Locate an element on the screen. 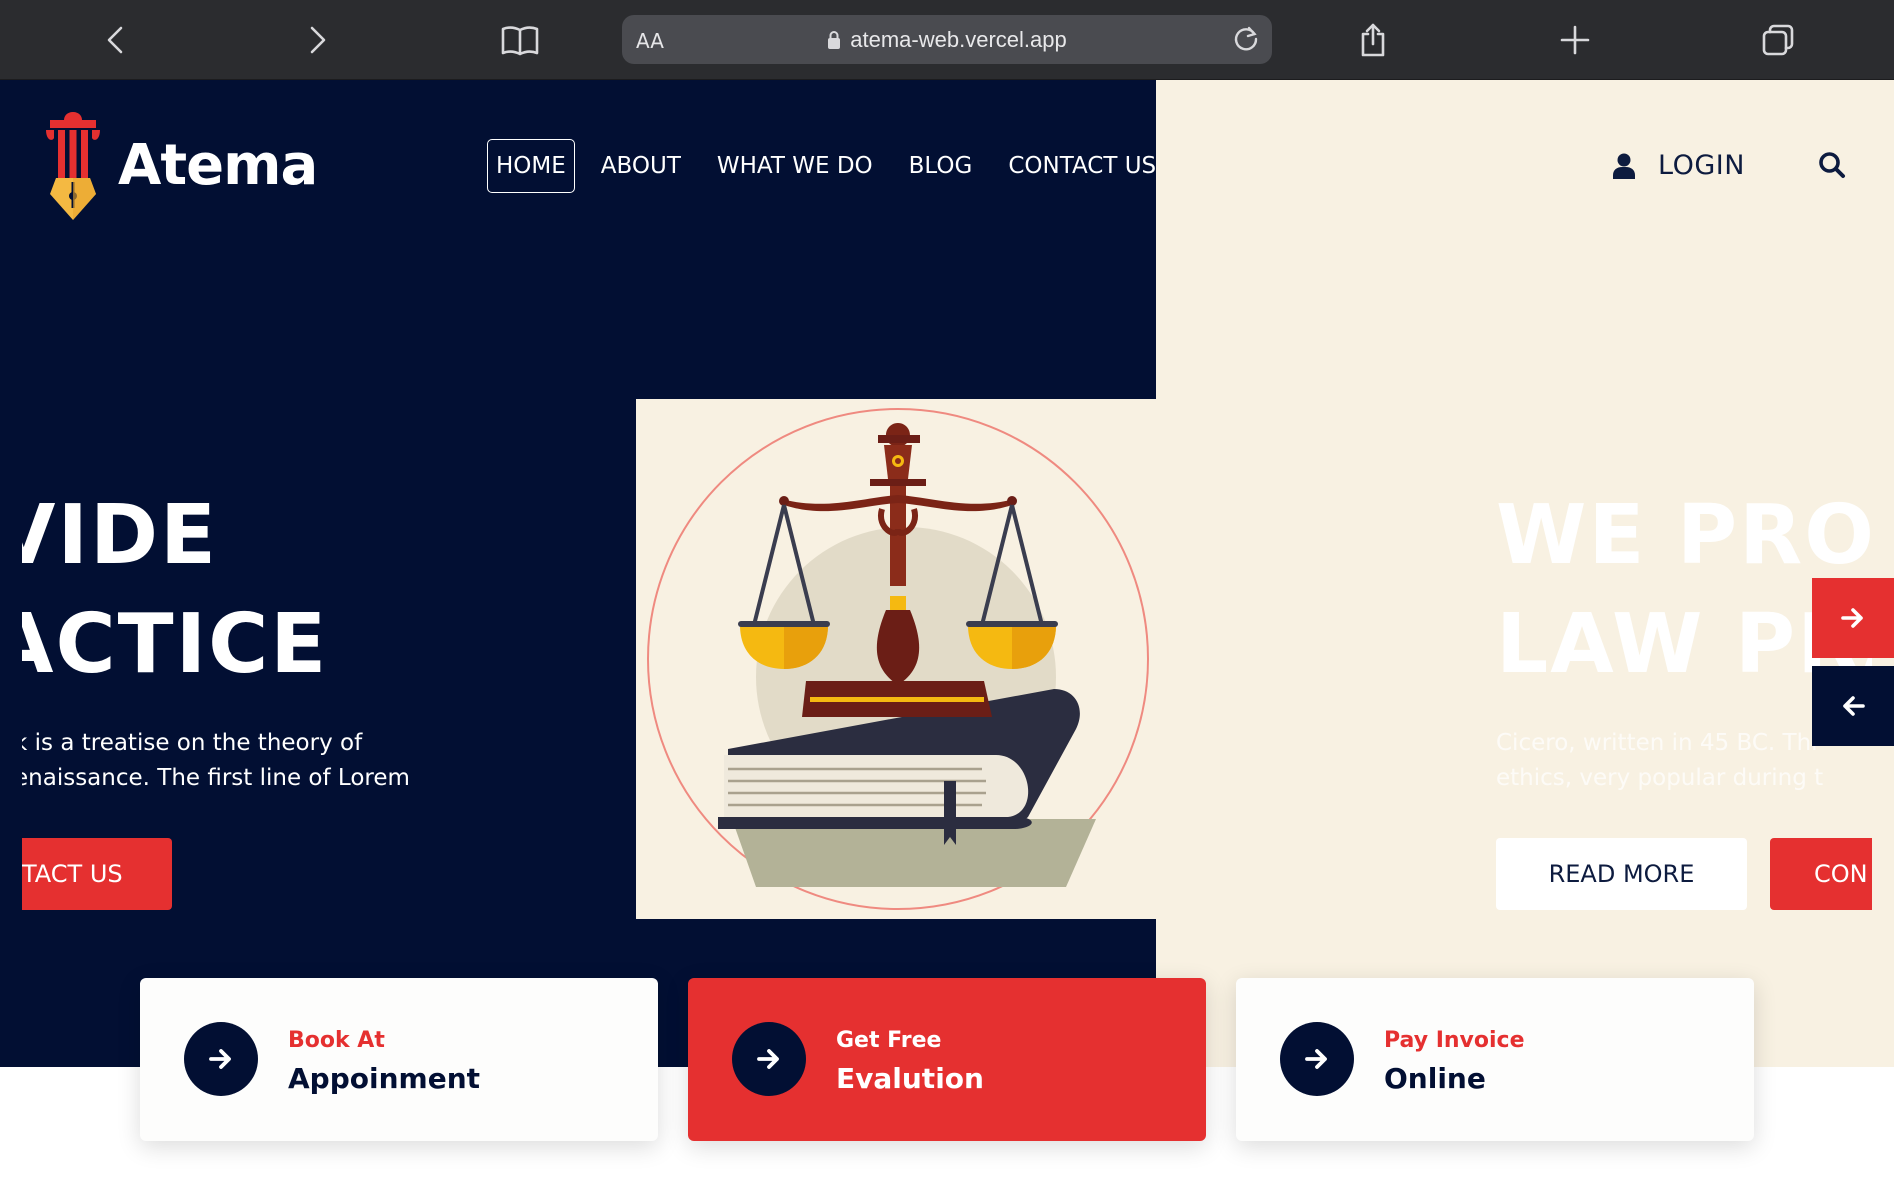  card-book-appointment: Book At Appoinment is located at coordinates (399, 1059).